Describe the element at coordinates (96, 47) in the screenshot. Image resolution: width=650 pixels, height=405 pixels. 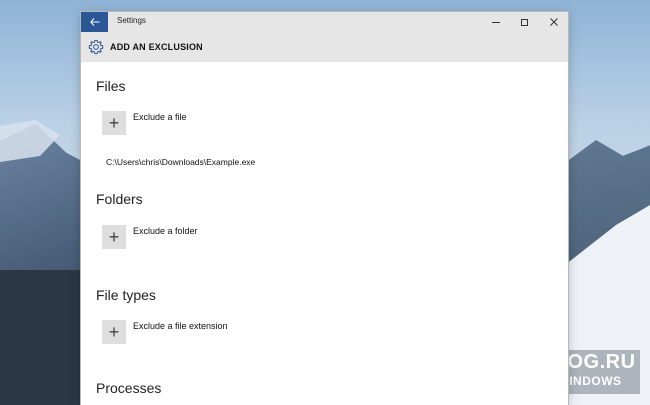
I see `gear-icon` at that location.